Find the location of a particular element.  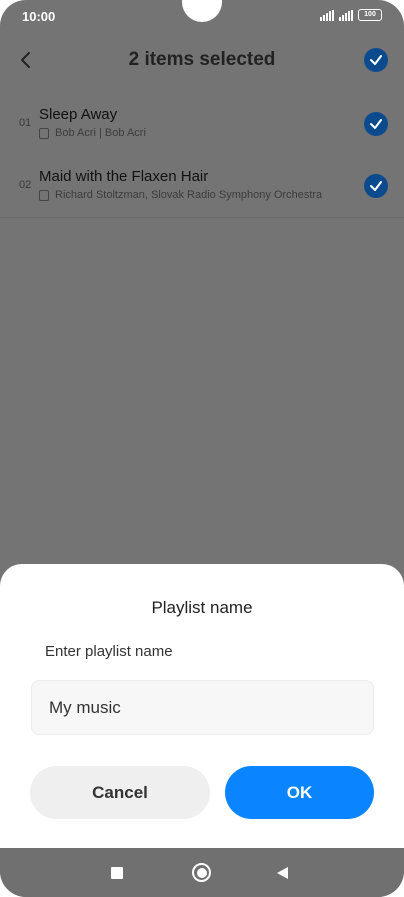

song-title: Maid with the Flaxen Hair is located at coordinates (124, 176).